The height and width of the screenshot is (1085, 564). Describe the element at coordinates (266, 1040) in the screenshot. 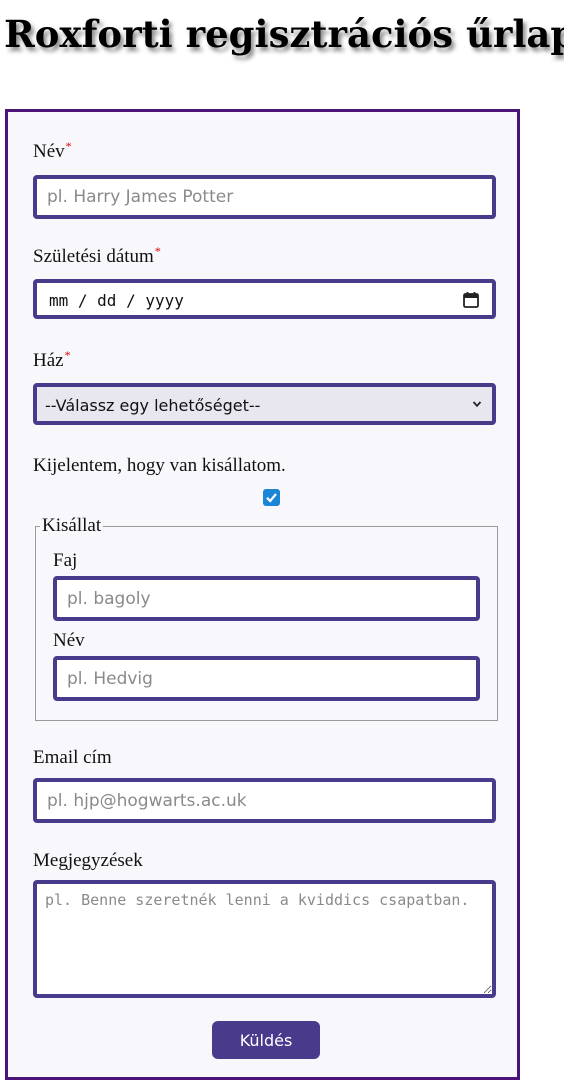

I see `submit-button: Küldés` at that location.